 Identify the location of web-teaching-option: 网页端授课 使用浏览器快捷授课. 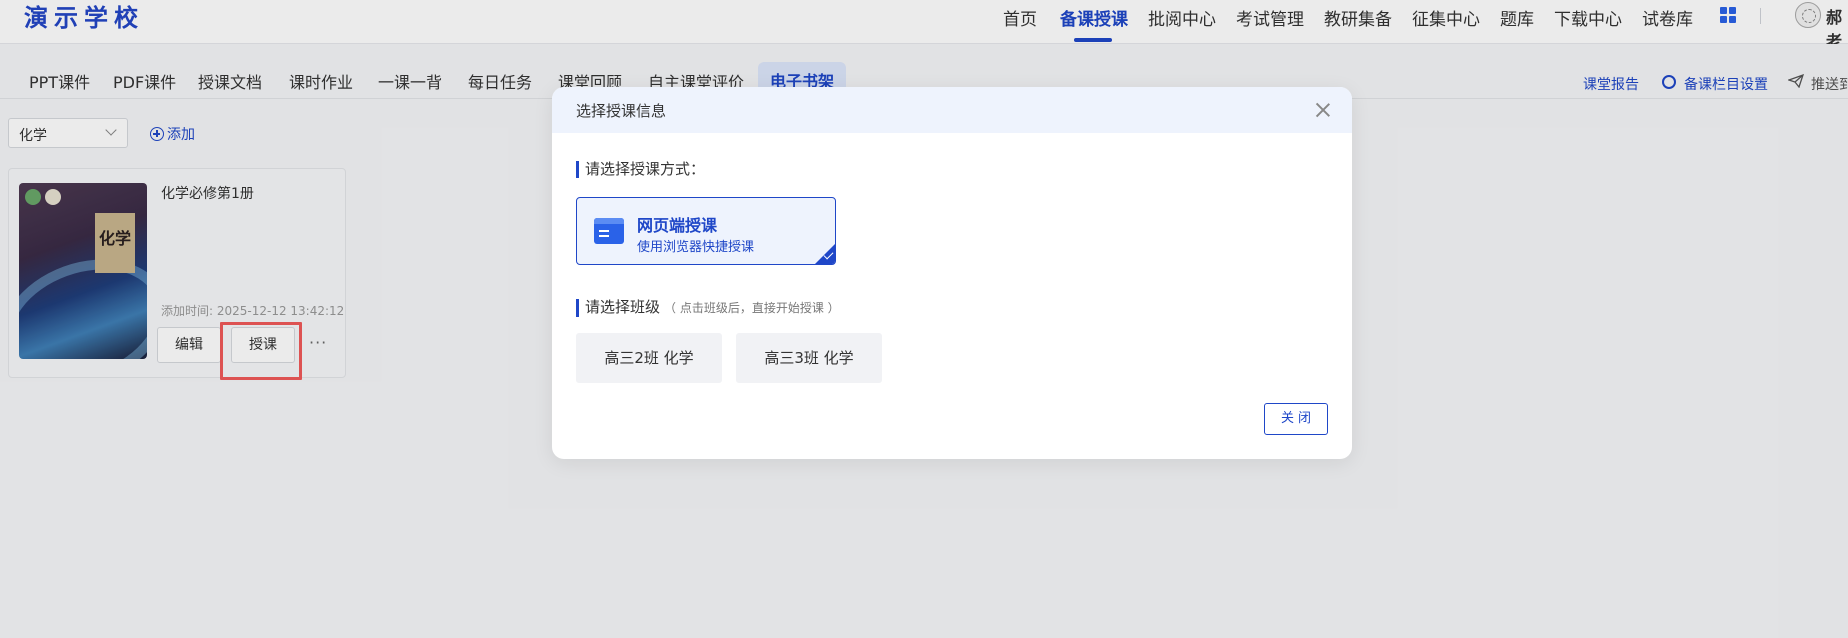
(706, 231).